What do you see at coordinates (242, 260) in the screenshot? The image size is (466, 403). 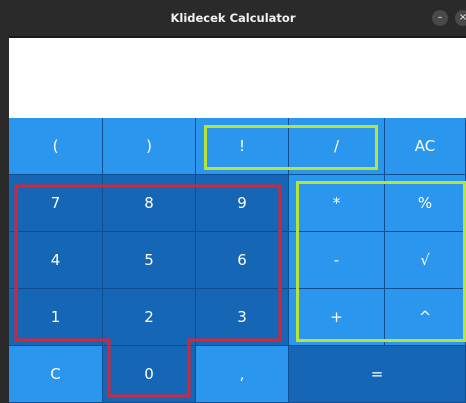 I see `key-6: 6` at bounding box center [242, 260].